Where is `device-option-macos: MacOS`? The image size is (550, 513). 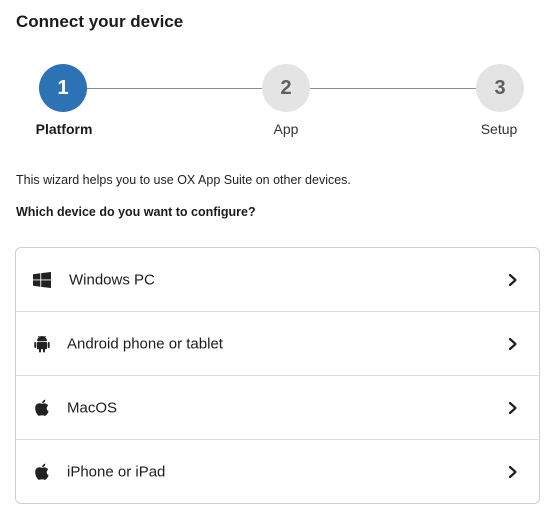
device-option-macos: MacOS is located at coordinates (277, 408).